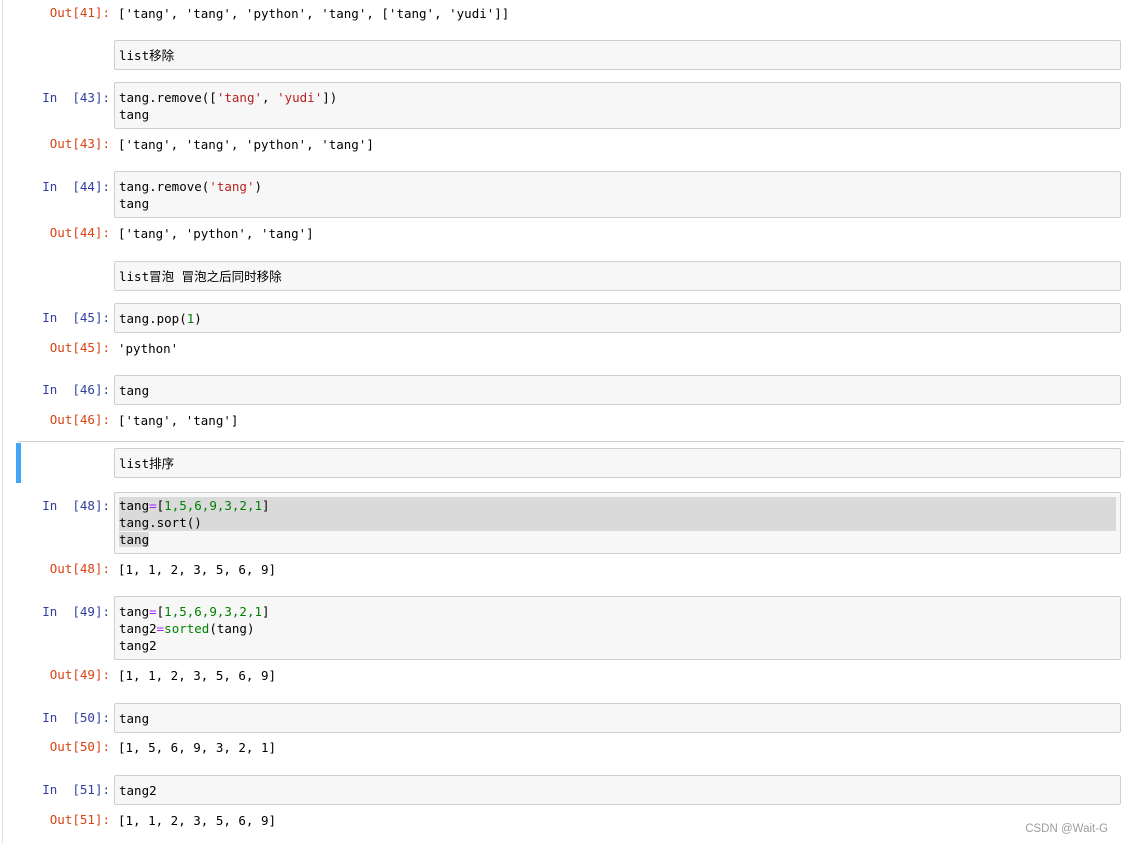 This screenshot has width=1124, height=843. Describe the element at coordinates (79, 568) in the screenshot. I see `output-prompt: Out[48]:` at that location.